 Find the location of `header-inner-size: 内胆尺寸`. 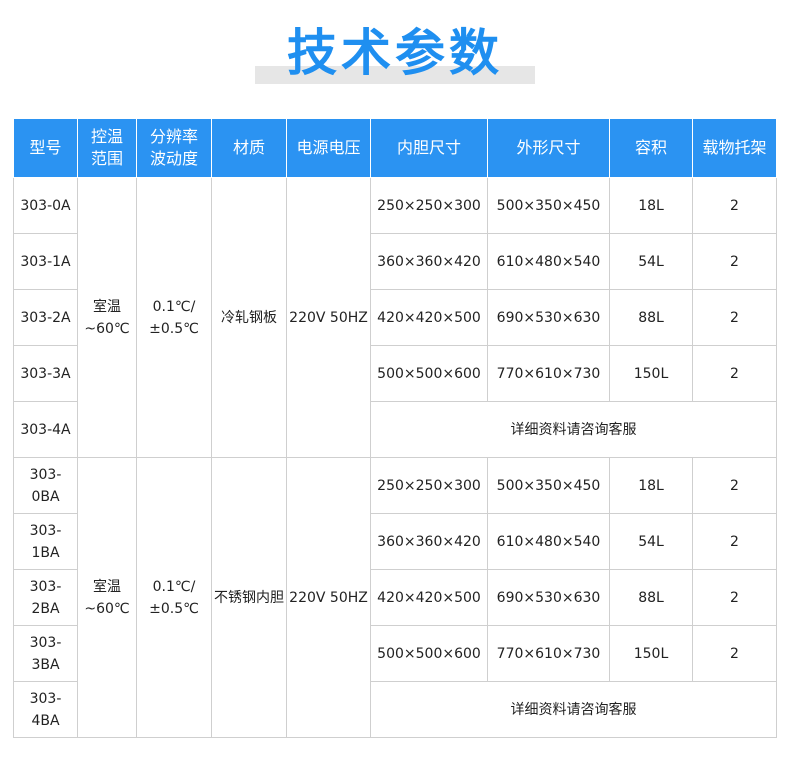

header-inner-size: 内胆尺寸 is located at coordinates (429, 148).